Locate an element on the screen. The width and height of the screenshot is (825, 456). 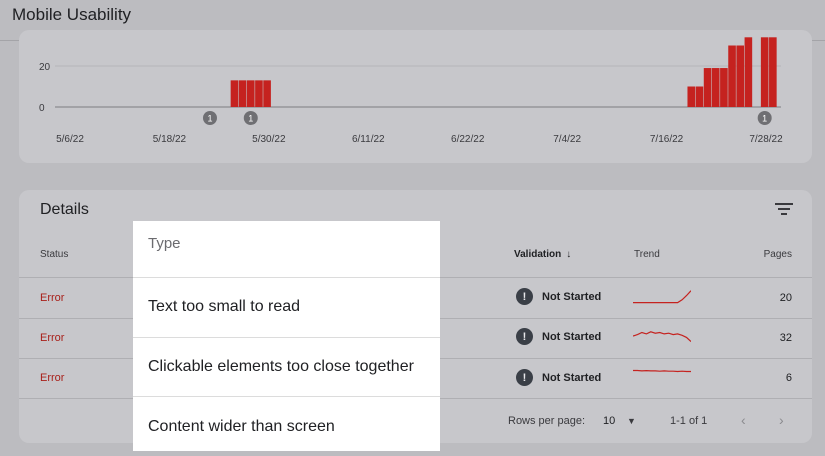
page-title: Mobile Usability is located at coordinates (72, 14).